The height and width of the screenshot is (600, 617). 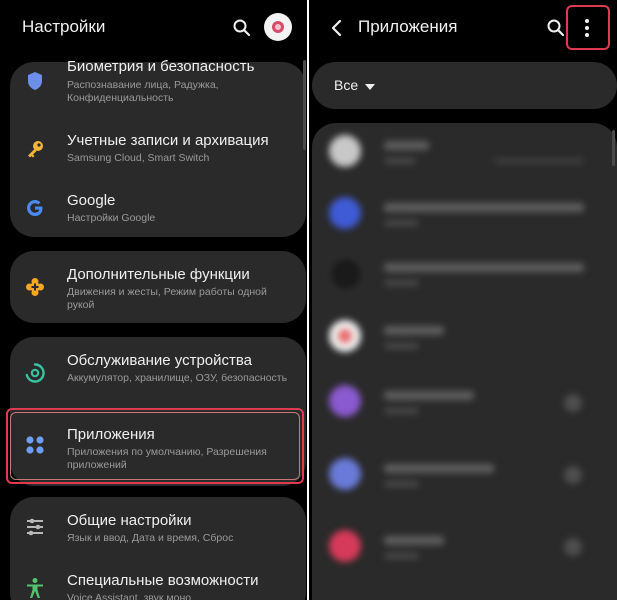 What do you see at coordinates (35, 588) in the screenshot?
I see `accessibility-icon` at bounding box center [35, 588].